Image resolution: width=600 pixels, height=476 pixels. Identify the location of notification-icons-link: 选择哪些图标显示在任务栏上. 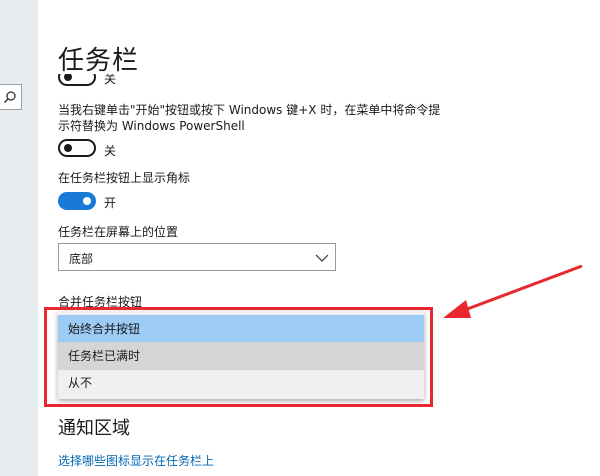
(136, 460).